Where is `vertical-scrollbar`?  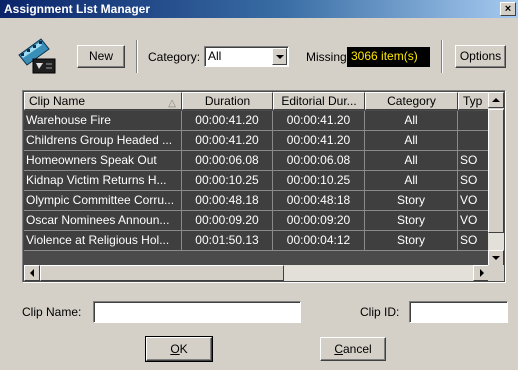 vertical-scrollbar is located at coordinates (496, 179).